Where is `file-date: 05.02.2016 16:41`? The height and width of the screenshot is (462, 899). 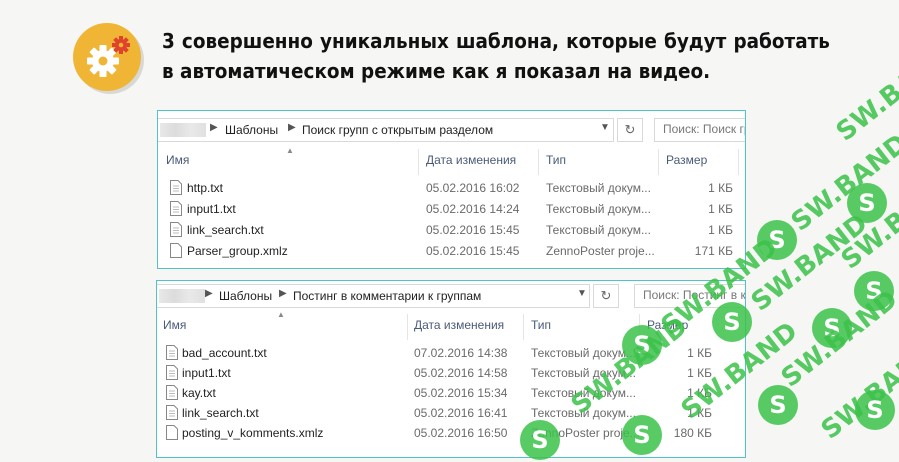
file-date: 05.02.2016 16:41 is located at coordinates (461, 413).